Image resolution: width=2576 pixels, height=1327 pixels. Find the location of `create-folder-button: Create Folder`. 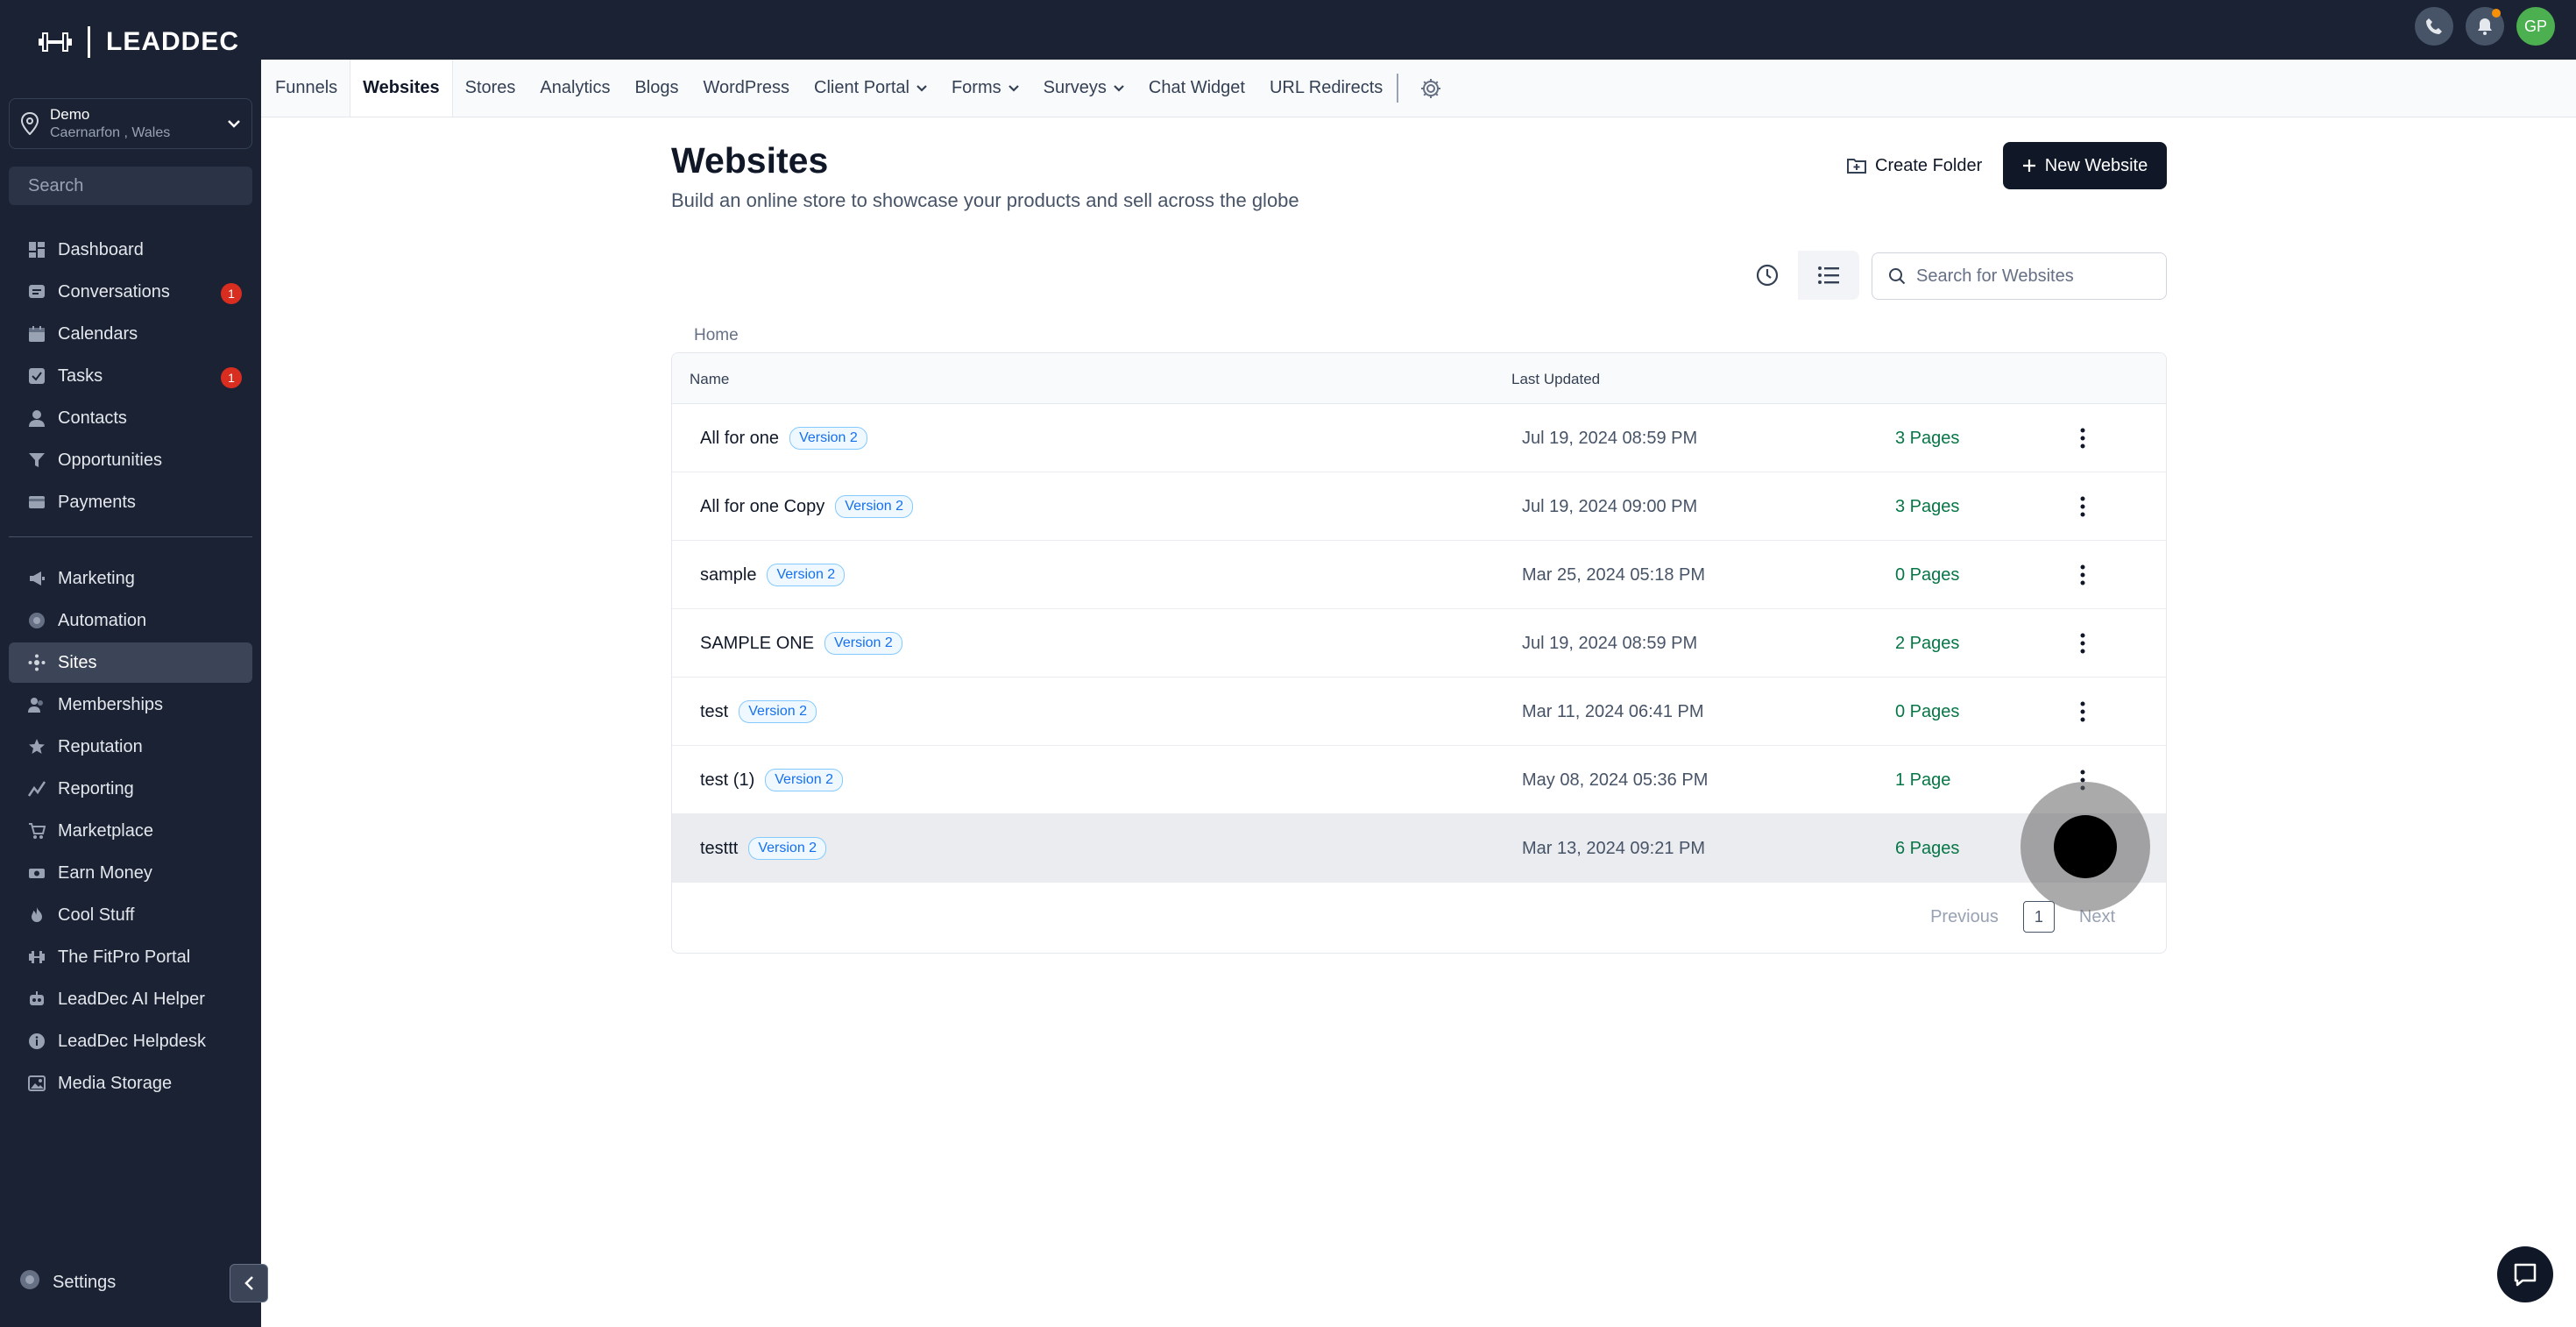

create-folder-button: Create Folder is located at coordinates (1914, 165).